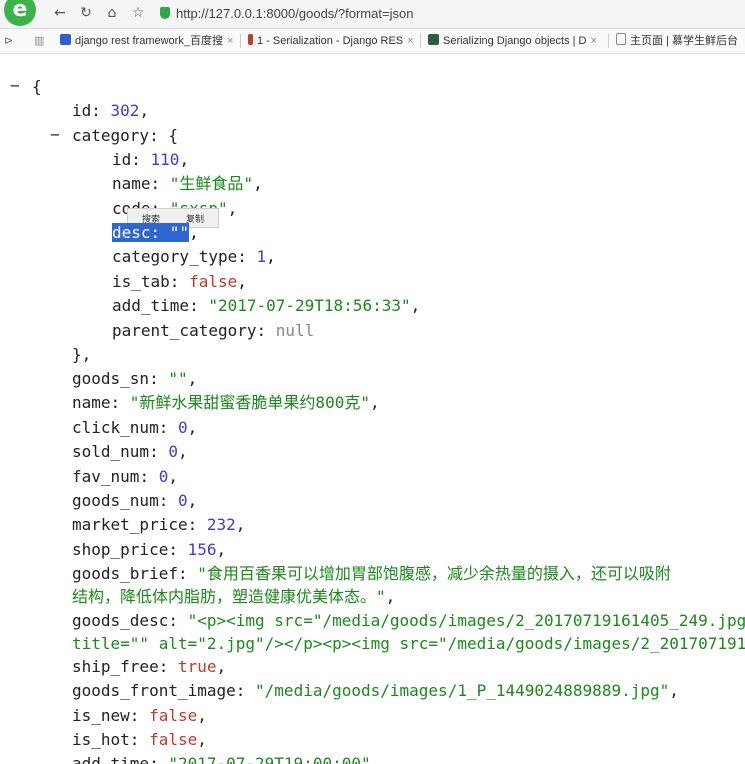  I want to click on json-row-goods-brief-cont: 结构，降低体内脂肪，塑造健康优美体态。",, so click(234, 596).